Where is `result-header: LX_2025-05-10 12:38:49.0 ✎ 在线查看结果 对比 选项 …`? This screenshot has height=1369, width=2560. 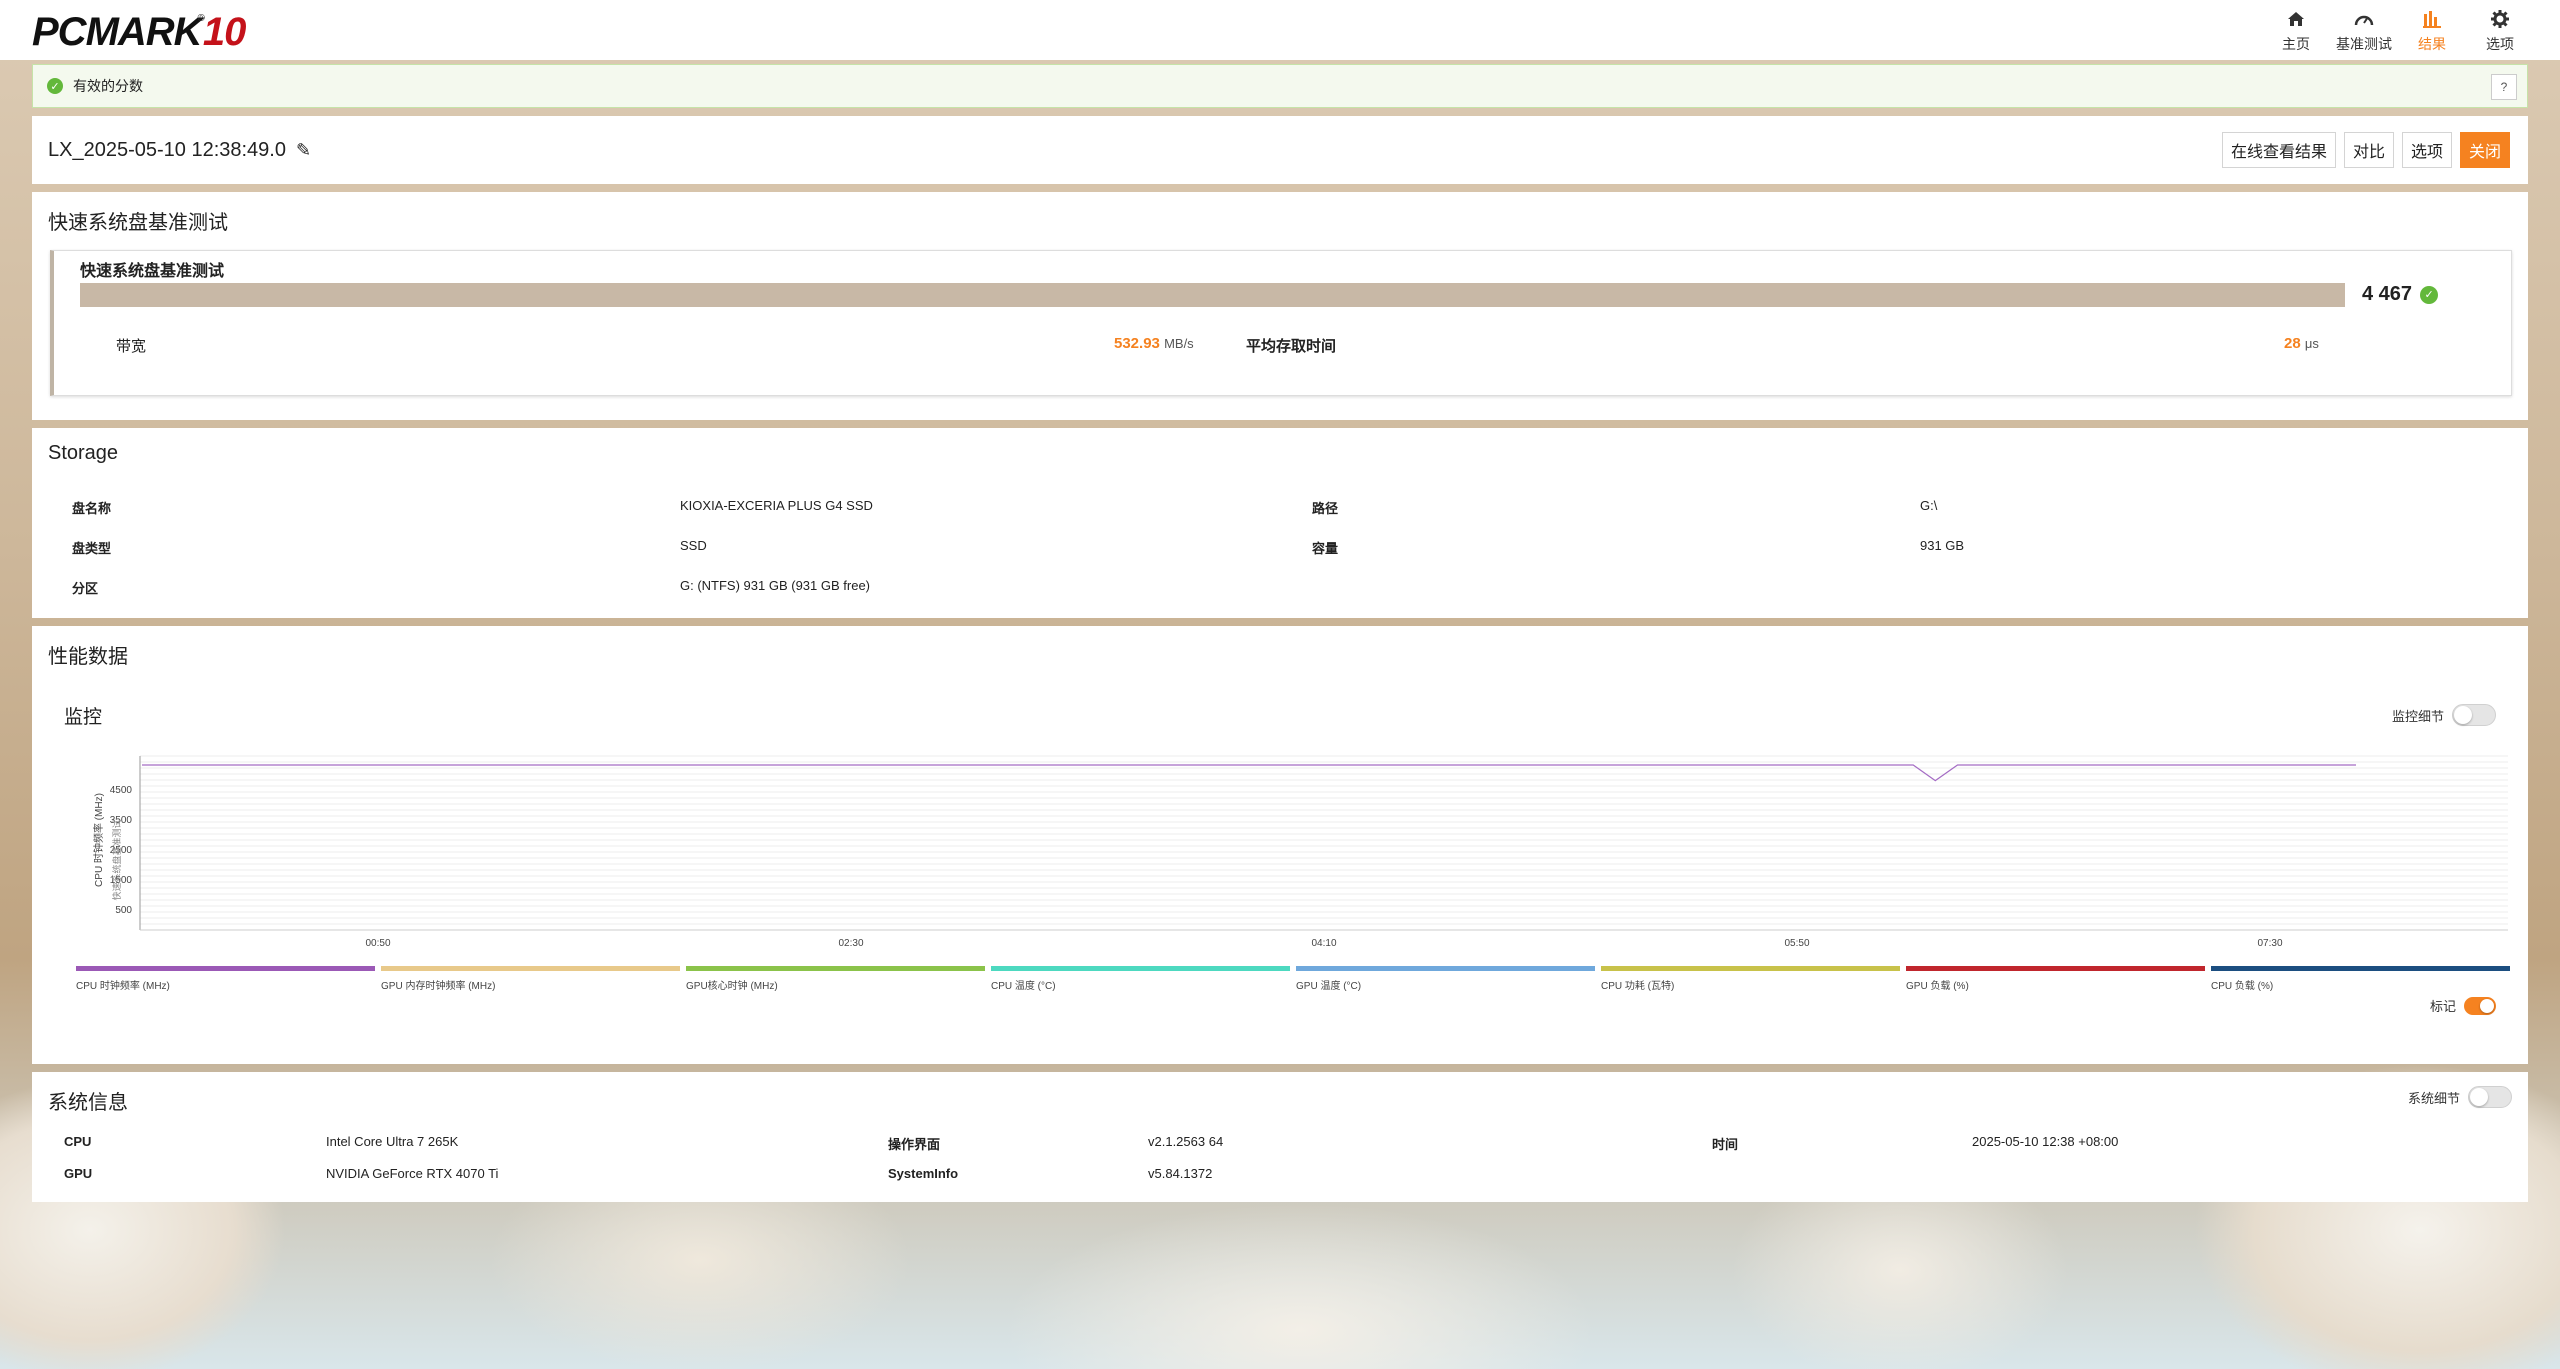
result-header: LX_2025-05-10 12:38:49.0 ✎ 在线查看结果 对比 选项 … is located at coordinates (1280, 150).